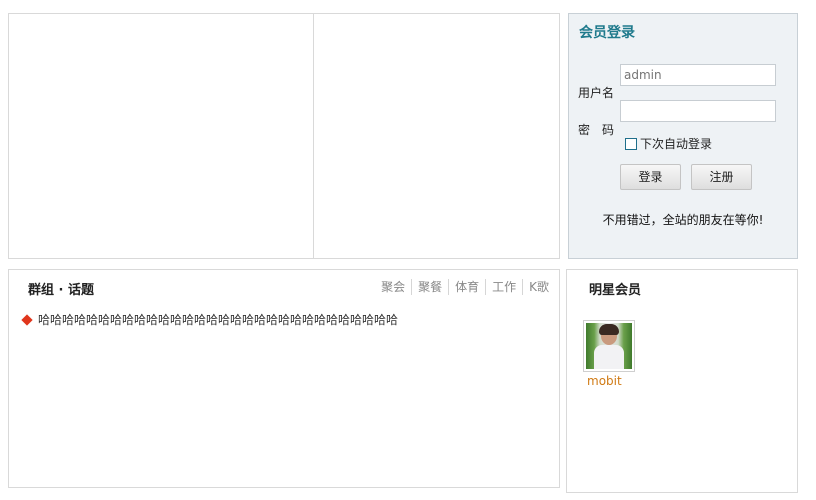 The width and height of the screenshot is (816, 500). What do you see at coordinates (596, 93) in the screenshot?
I see `username-label: 用户名` at bounding box center [596, 93].